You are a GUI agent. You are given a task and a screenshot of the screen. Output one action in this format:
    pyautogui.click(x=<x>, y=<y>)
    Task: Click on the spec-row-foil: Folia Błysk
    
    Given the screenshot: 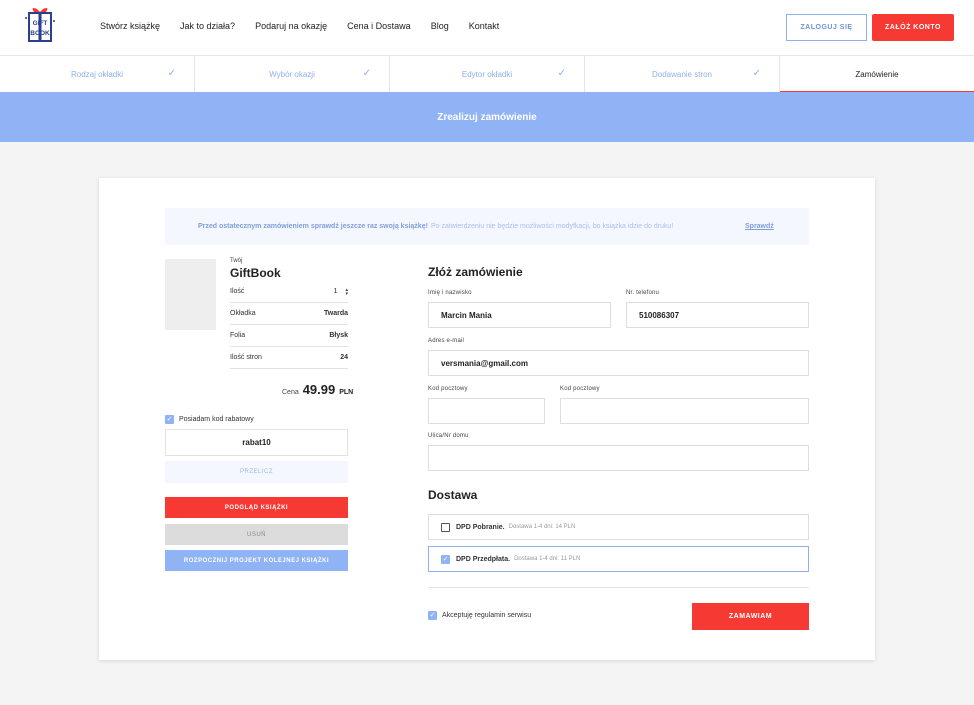 What is the action you would take?
    pyautogui.click(x=289, y=336)
    